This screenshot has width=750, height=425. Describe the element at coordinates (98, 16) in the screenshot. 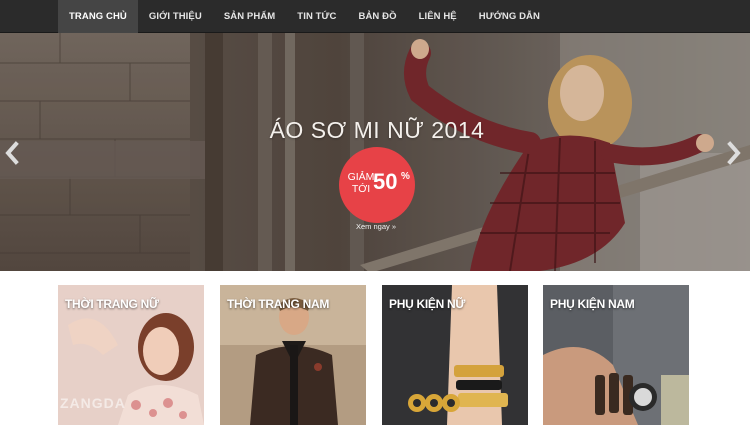

I see `nav-item-home: TRANG CHỦ` at that location.